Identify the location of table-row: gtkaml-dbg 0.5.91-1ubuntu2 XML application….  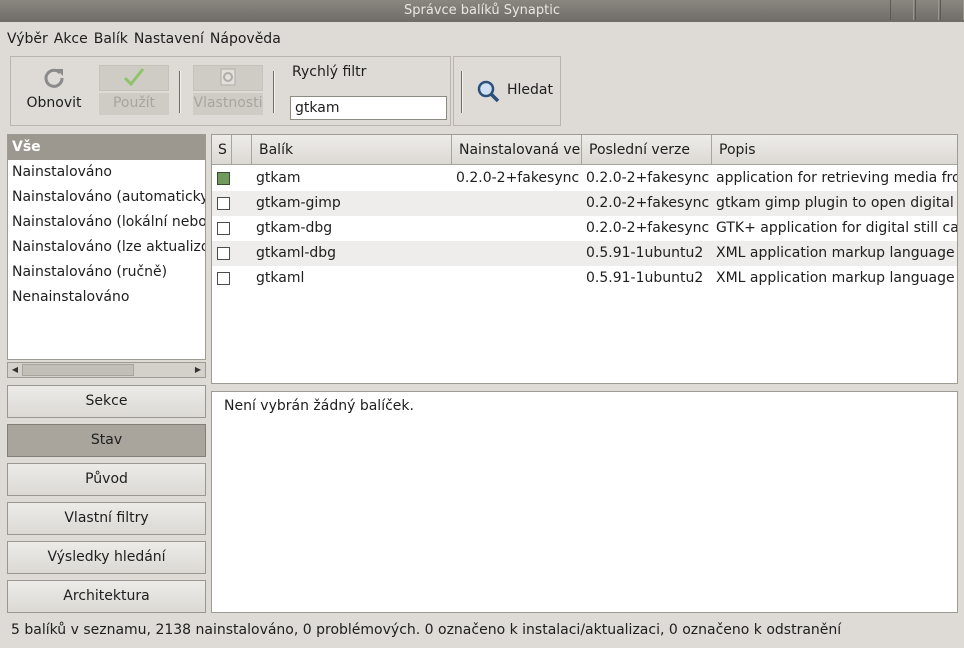
(584, 253).